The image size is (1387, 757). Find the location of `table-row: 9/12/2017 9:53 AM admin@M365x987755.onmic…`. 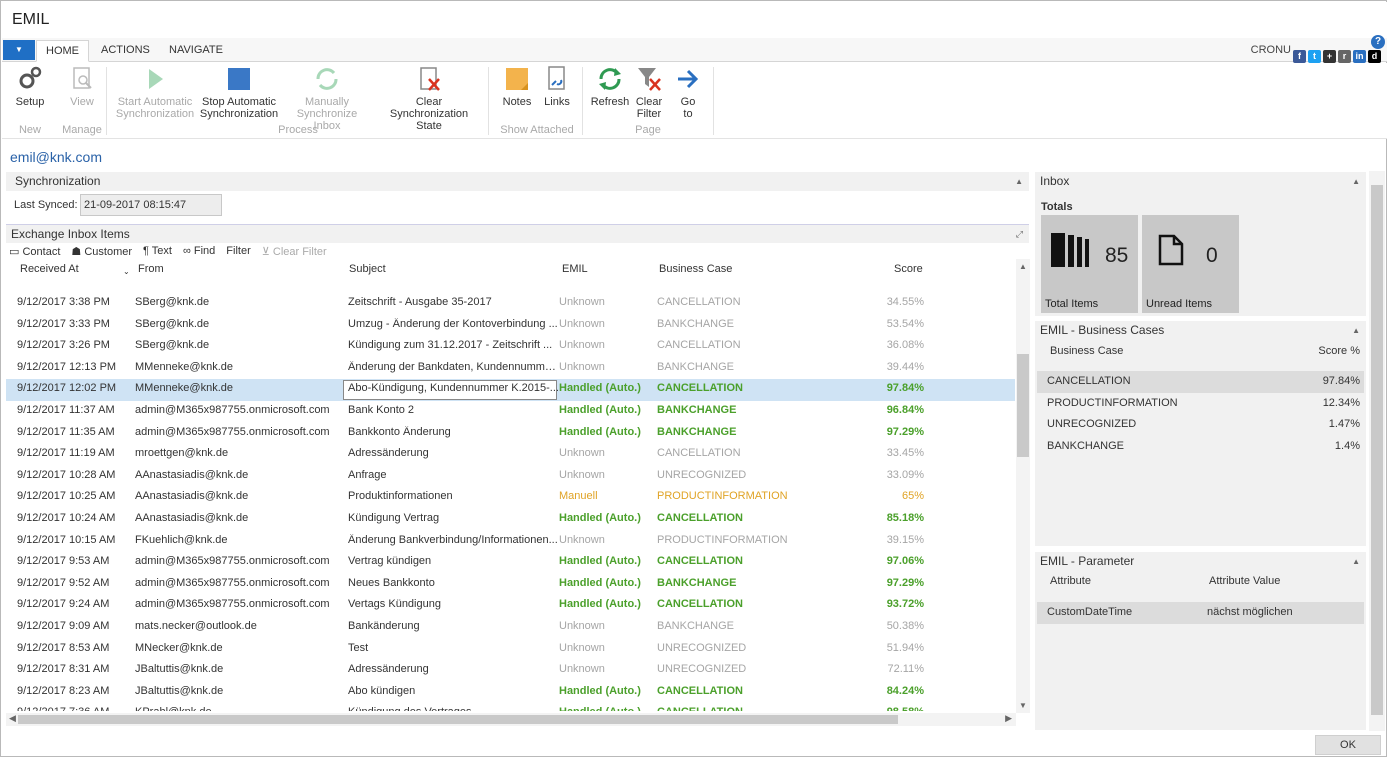

table-row: 9/12/2017 9:53 AM admin@M365x987755.onmic… is located at coordinates (510, 563).